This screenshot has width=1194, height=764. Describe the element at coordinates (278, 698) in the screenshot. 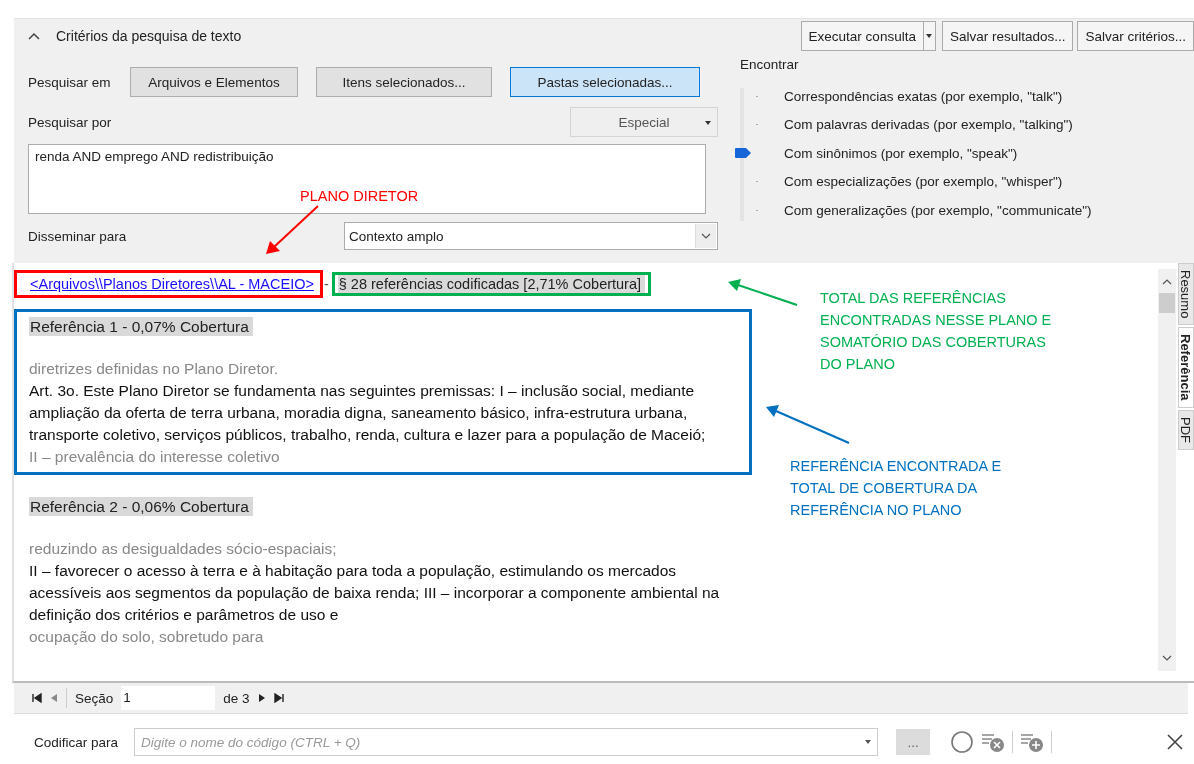

I see `last-page-icon` at that location.